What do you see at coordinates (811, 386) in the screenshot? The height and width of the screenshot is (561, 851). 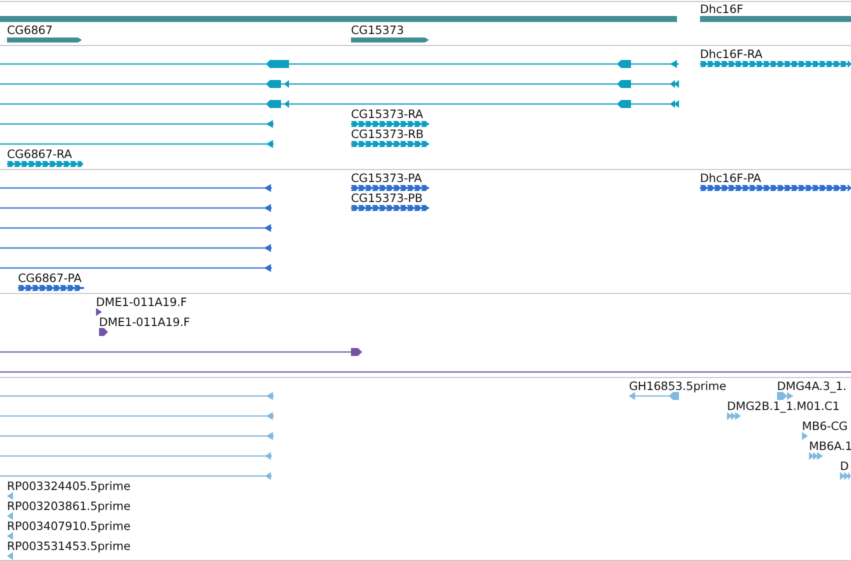 I see `feature-label: DMG4A.3_1.` at bounding box center [811, 386].